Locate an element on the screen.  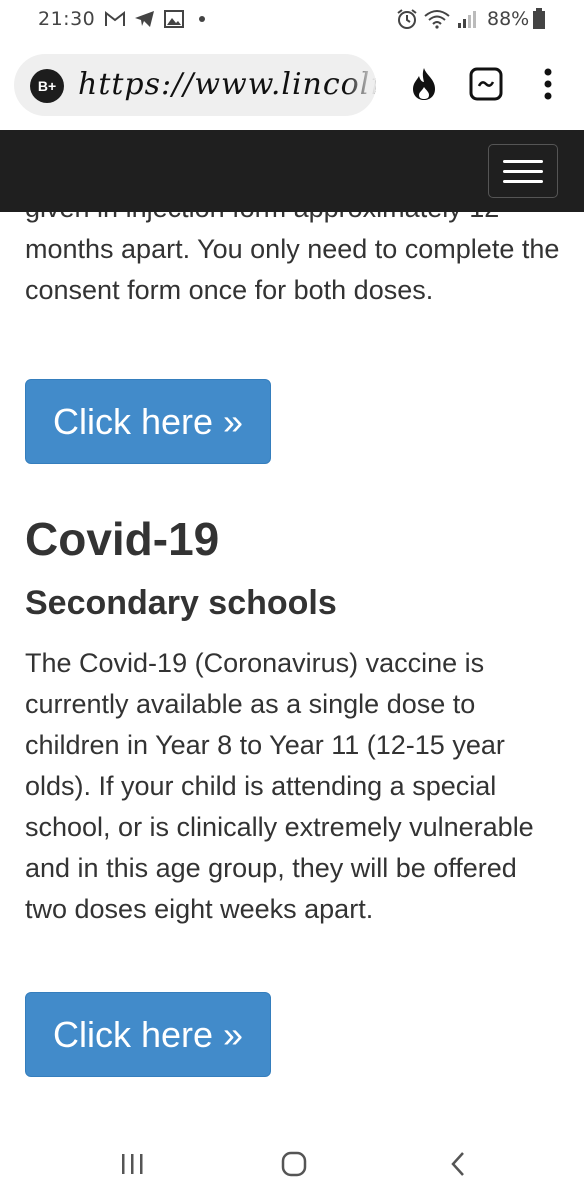
dot-icon is located at coordinates (202, 19).